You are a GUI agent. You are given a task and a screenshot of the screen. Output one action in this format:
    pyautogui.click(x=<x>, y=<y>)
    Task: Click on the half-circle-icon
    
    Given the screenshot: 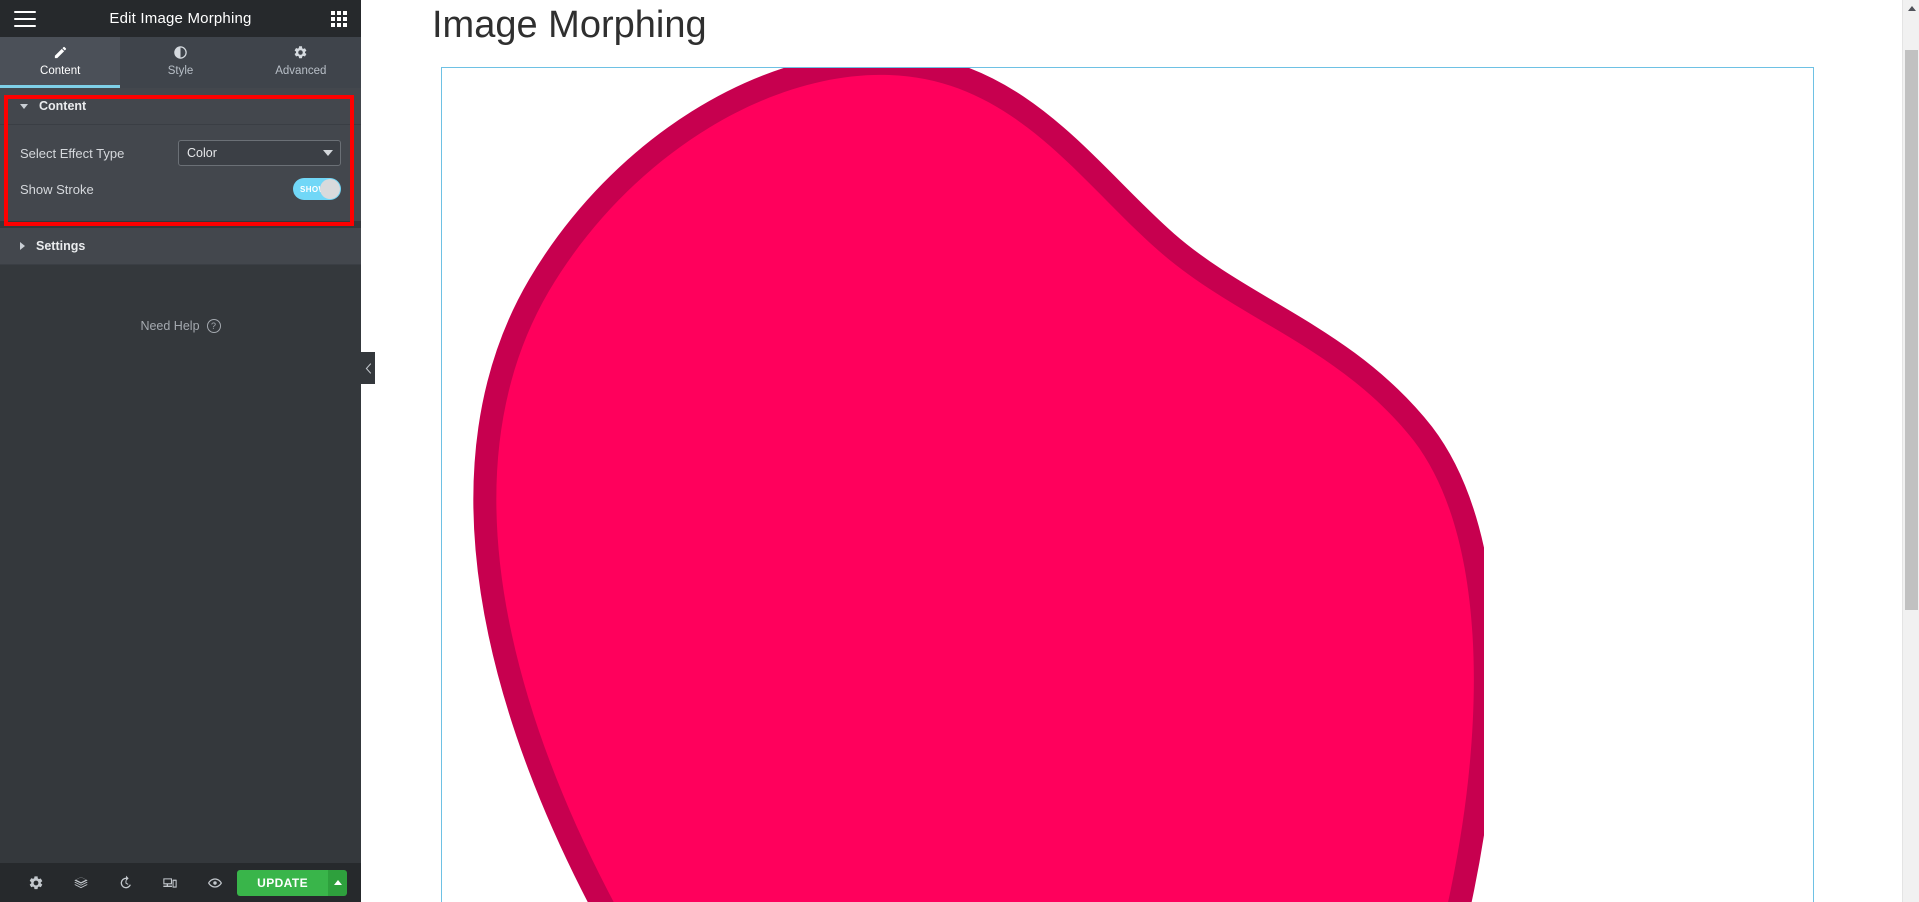 What is the action you would take?
    pyautogui.click(x=180, y=52)
    